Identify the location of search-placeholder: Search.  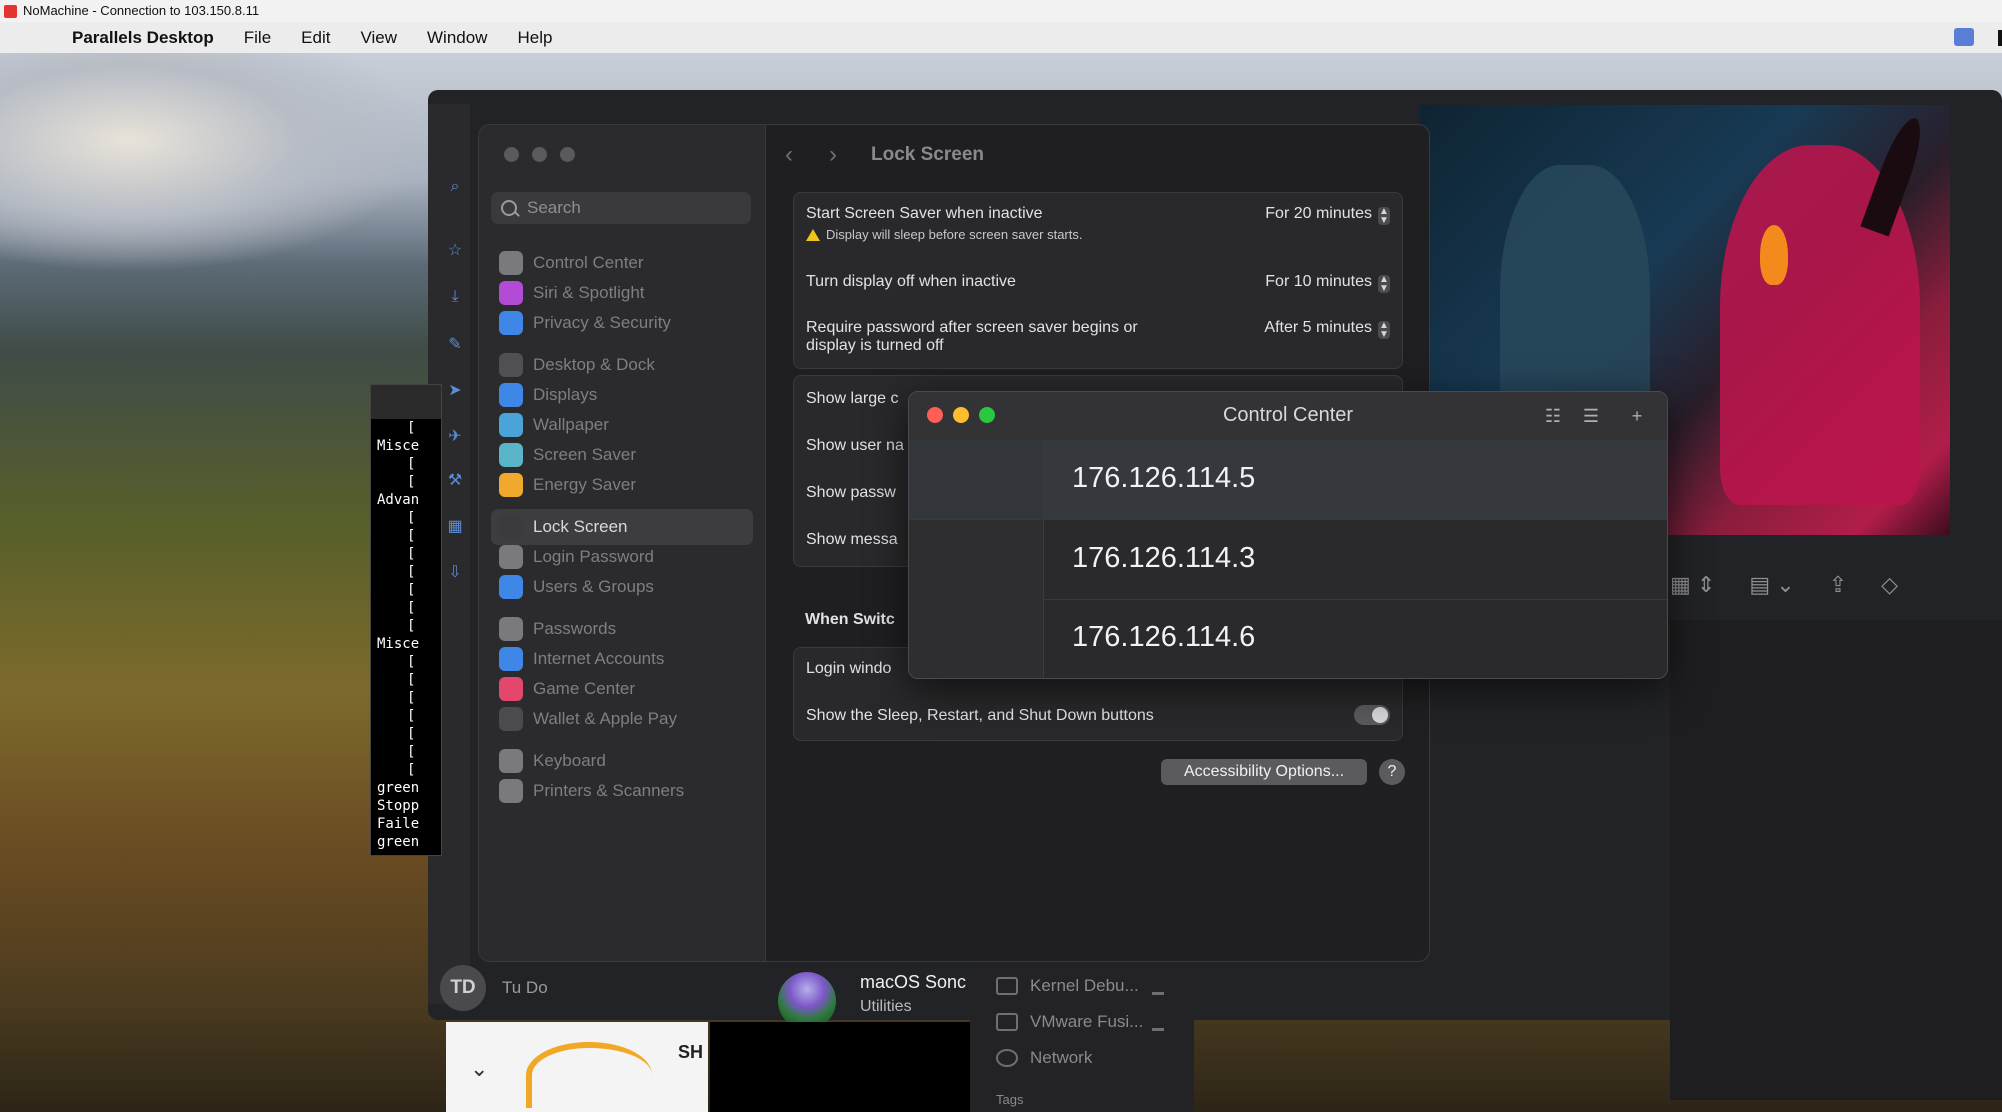
(554, 207).